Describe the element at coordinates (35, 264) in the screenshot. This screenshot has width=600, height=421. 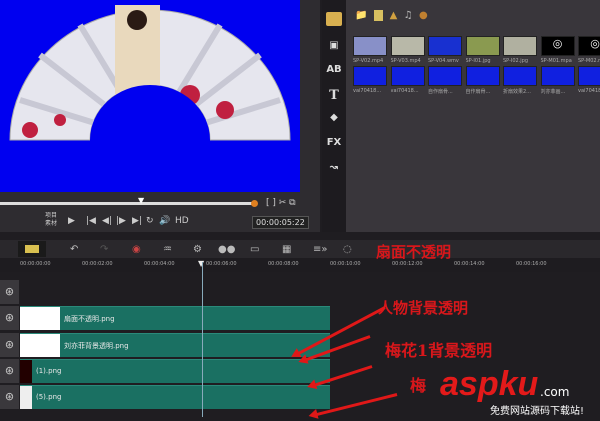
I see `ruler-tick-label: 00:00:00:00` at that location.